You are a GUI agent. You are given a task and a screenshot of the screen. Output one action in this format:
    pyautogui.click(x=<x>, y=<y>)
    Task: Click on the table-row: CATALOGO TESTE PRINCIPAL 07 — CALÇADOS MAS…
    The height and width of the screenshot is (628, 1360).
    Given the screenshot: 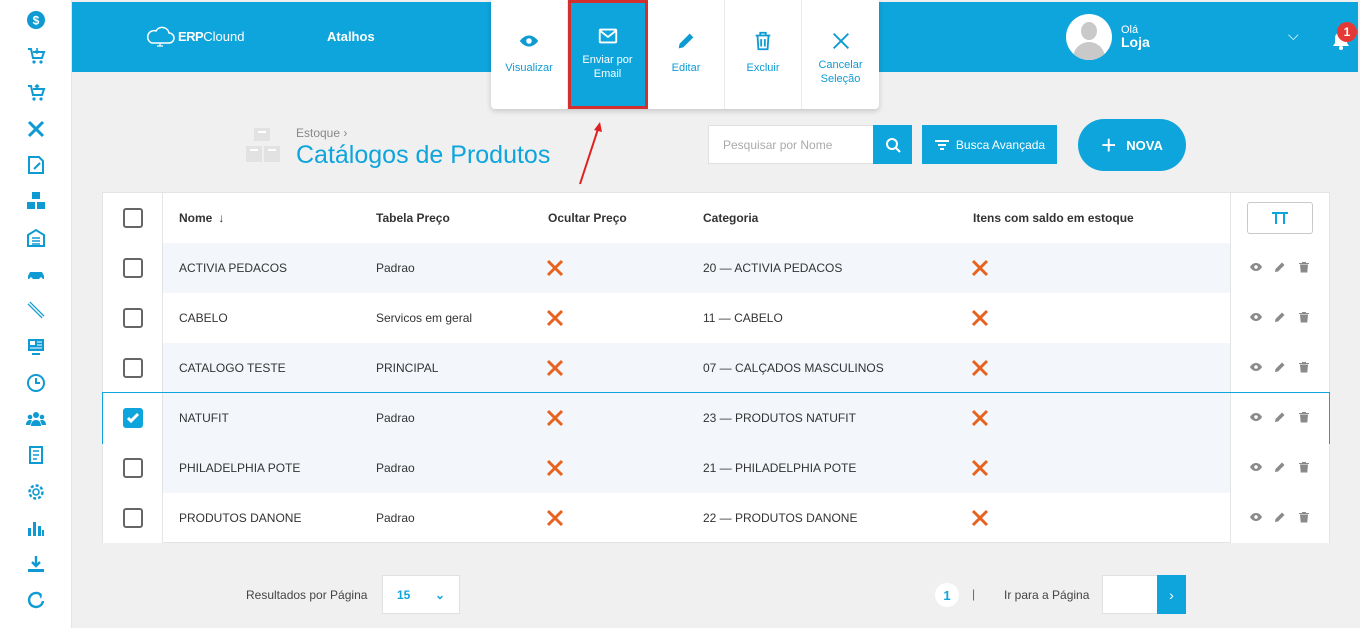 What is the action you would take?
    pyautogui.click(x=716, y=368)
    